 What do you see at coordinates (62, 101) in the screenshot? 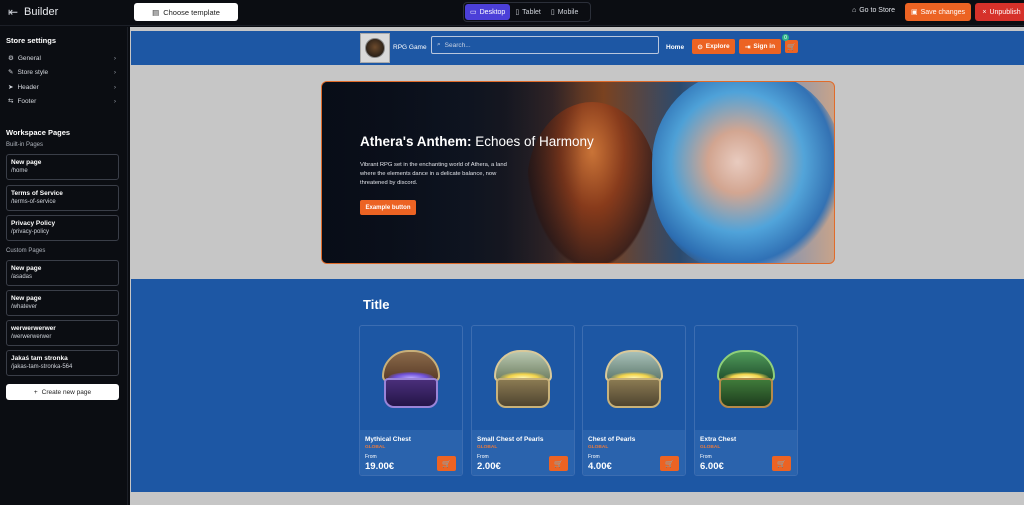
I see `setting-footer: ⇆ Footer ›` at bounding box center [62, 101].